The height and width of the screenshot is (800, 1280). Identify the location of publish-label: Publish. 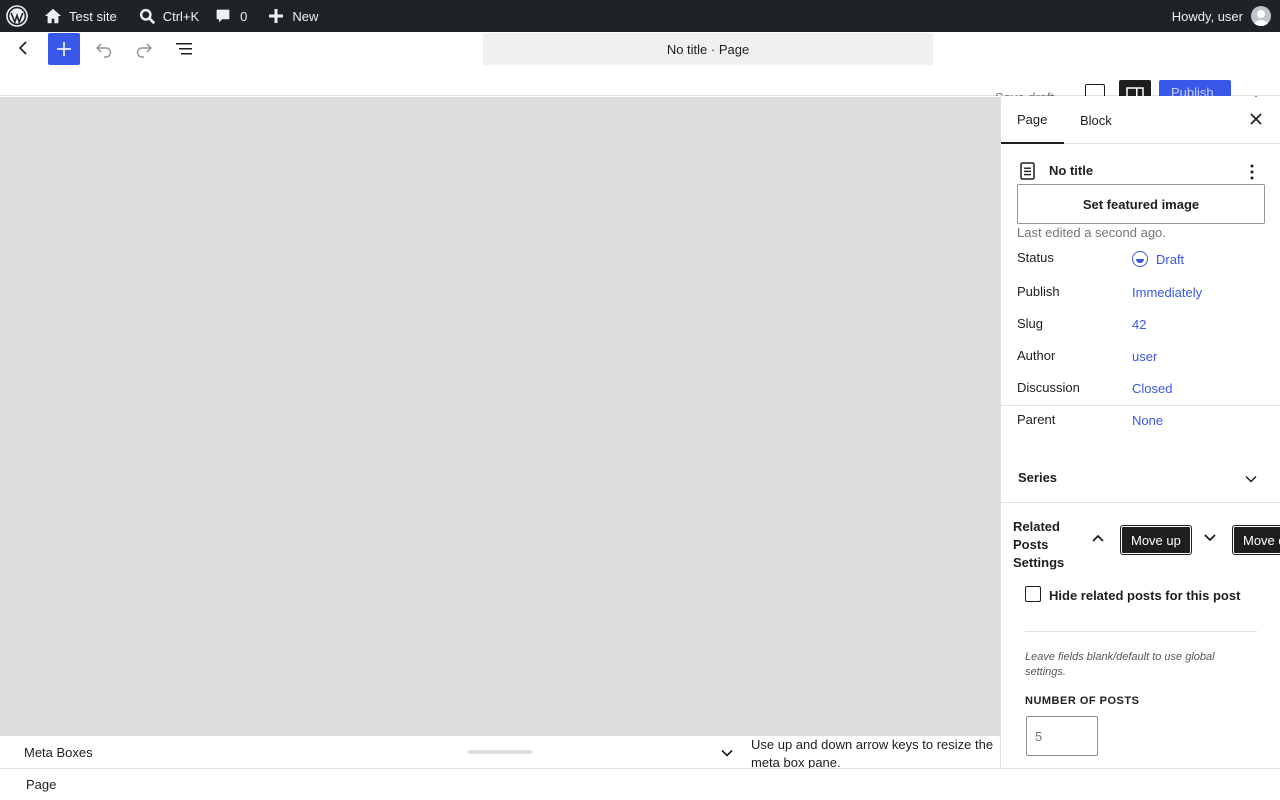
(1038, 291).